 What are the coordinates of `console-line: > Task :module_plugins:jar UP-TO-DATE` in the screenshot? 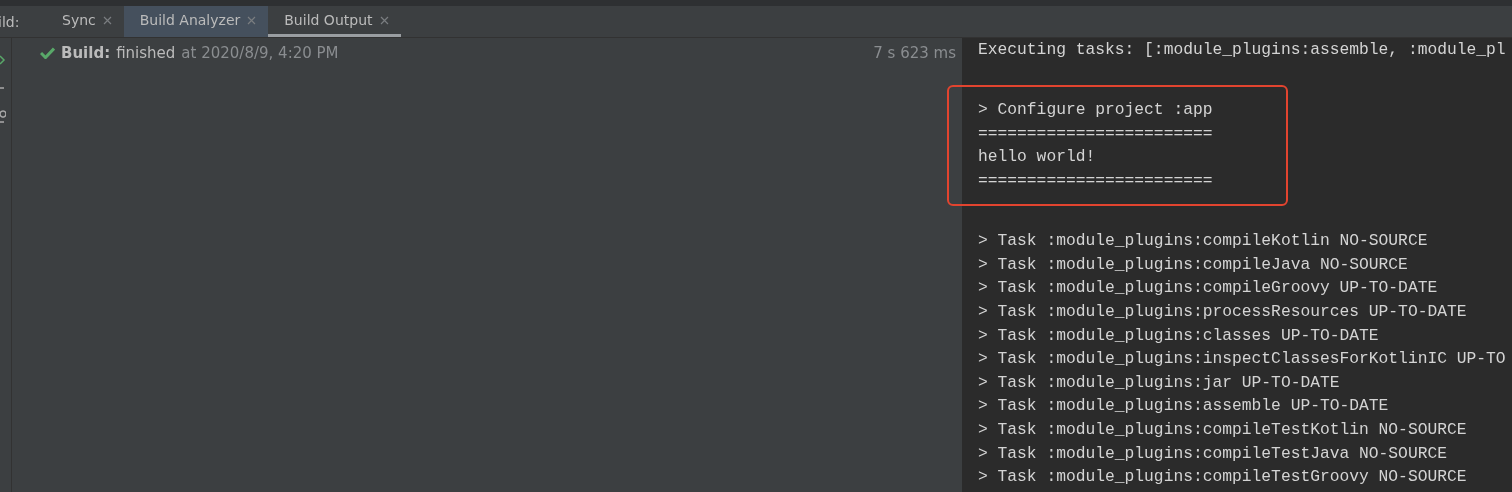 It's located at (1159, 382).